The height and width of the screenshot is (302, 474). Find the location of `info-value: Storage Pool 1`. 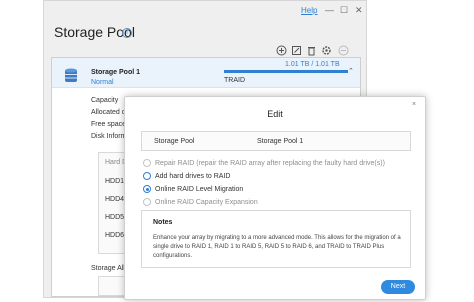

info-value: Storage Pool 1 is located at coordinates (280, 141).